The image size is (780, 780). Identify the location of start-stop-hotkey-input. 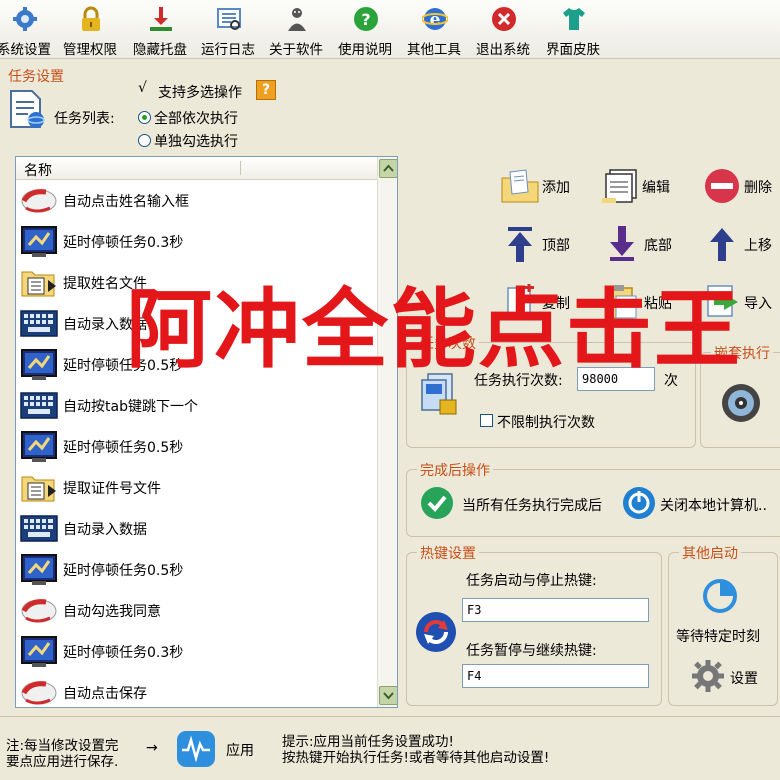
(555, 610).